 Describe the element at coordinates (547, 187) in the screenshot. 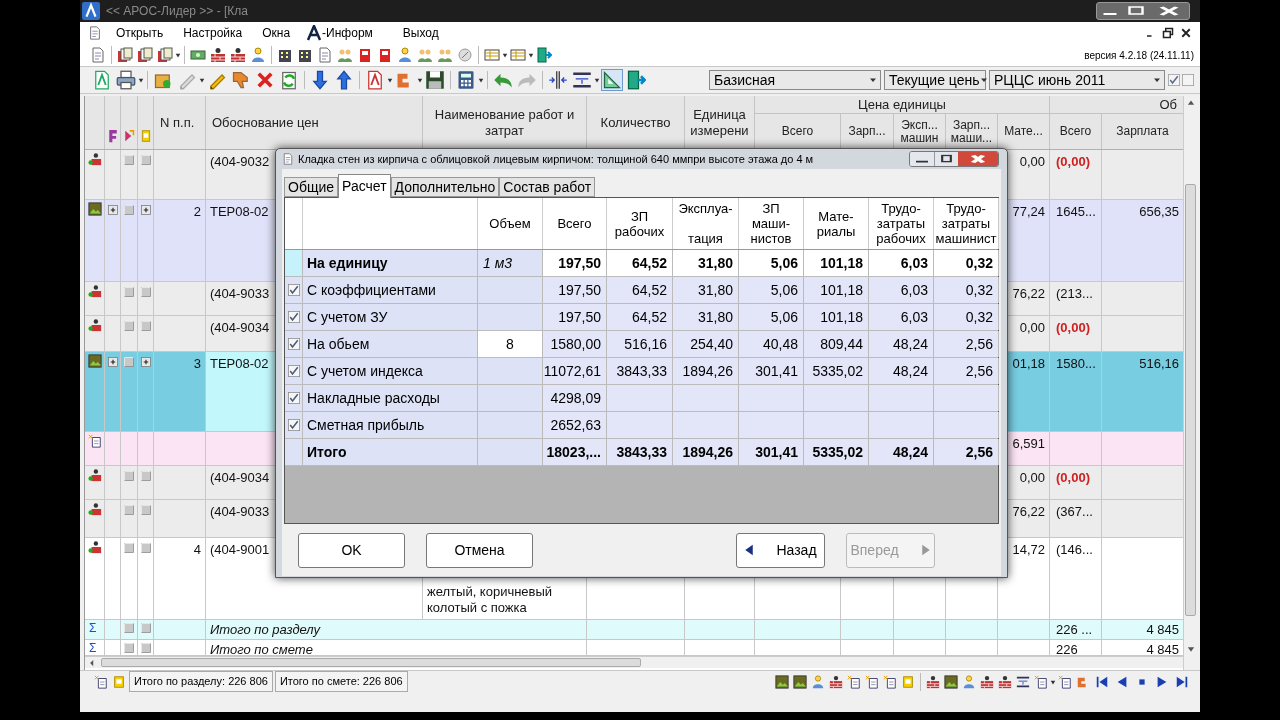

I see `tab: Состав работ` at that location.